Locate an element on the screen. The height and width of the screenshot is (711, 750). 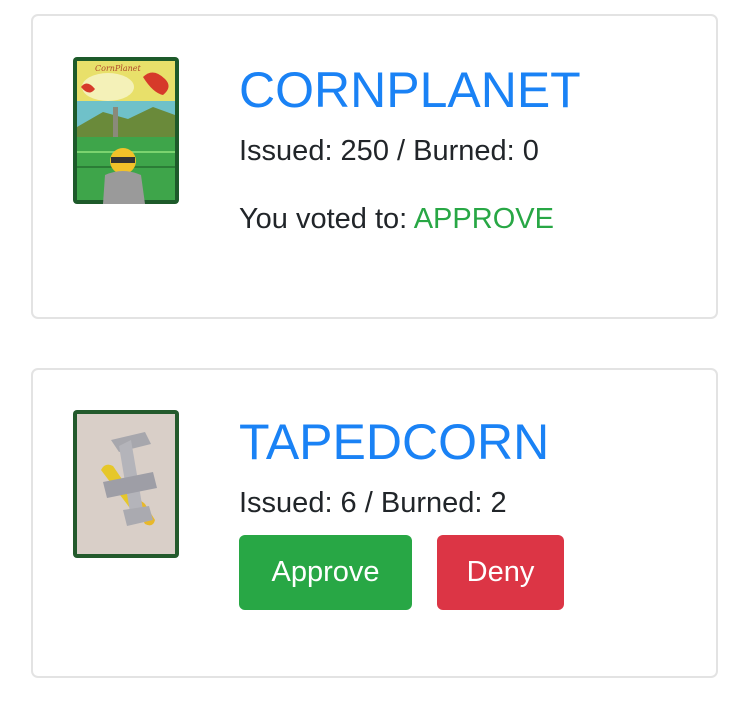
tapedcorn-art-icon is located at coordinates (126, 484).